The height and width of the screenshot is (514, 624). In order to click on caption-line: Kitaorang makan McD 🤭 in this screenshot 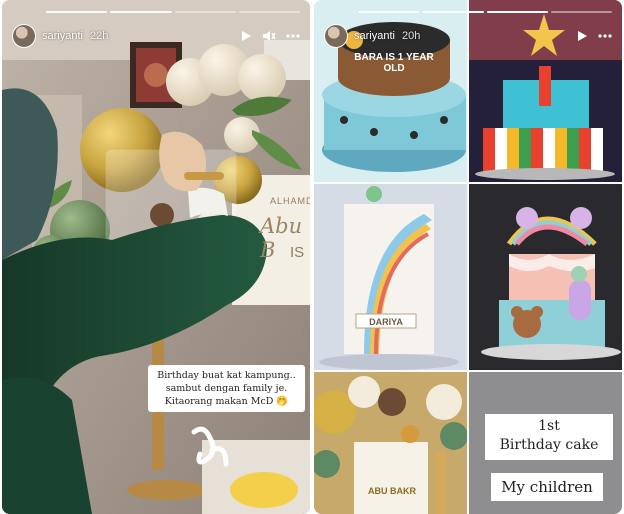, I will do `click(226, 401)`.